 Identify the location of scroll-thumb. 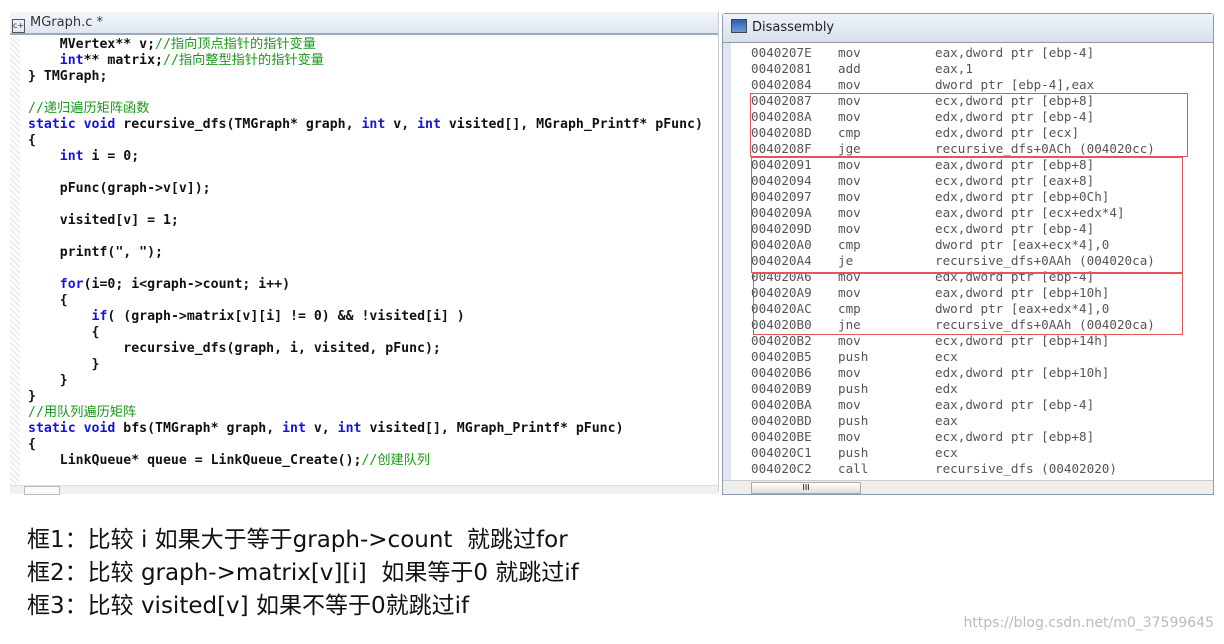
(42, 490).